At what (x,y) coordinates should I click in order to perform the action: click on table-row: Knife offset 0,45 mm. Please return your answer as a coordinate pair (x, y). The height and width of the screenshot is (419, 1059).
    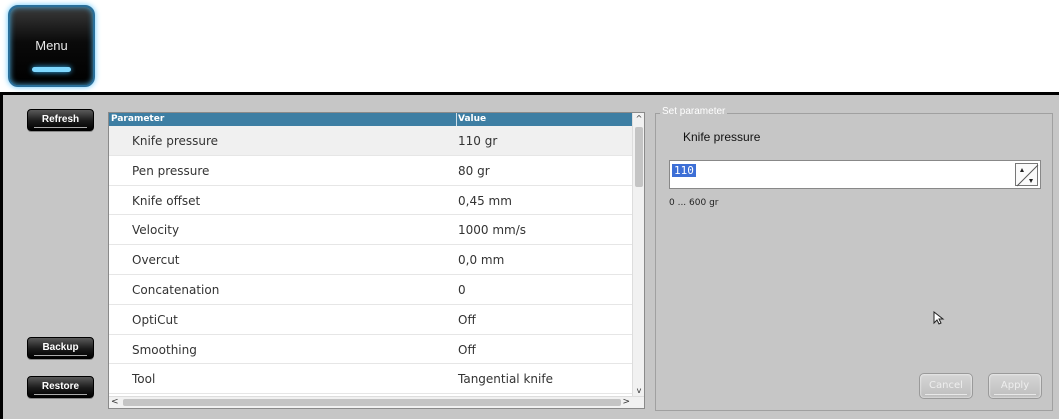
    Looking at the image, I should click on (371, 201).